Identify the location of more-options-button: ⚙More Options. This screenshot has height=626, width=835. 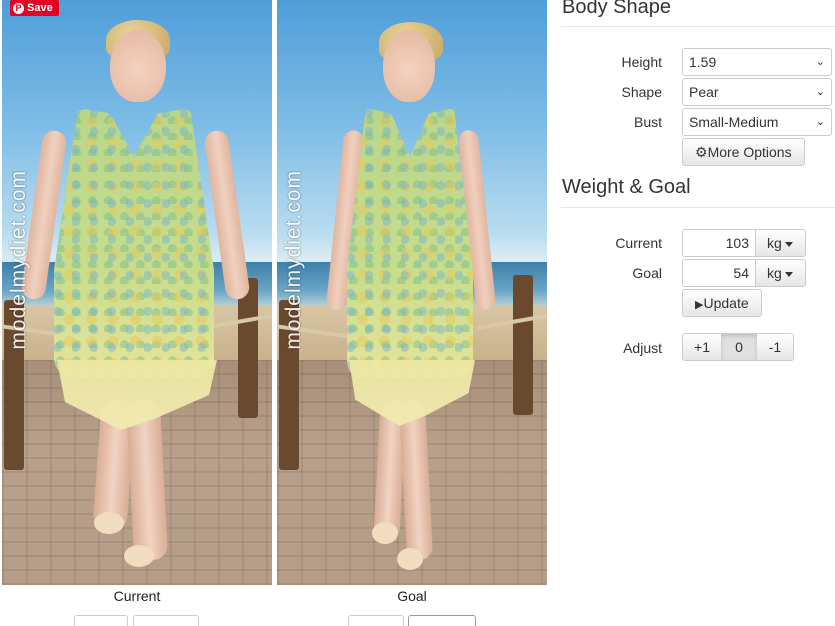
(743, 152).